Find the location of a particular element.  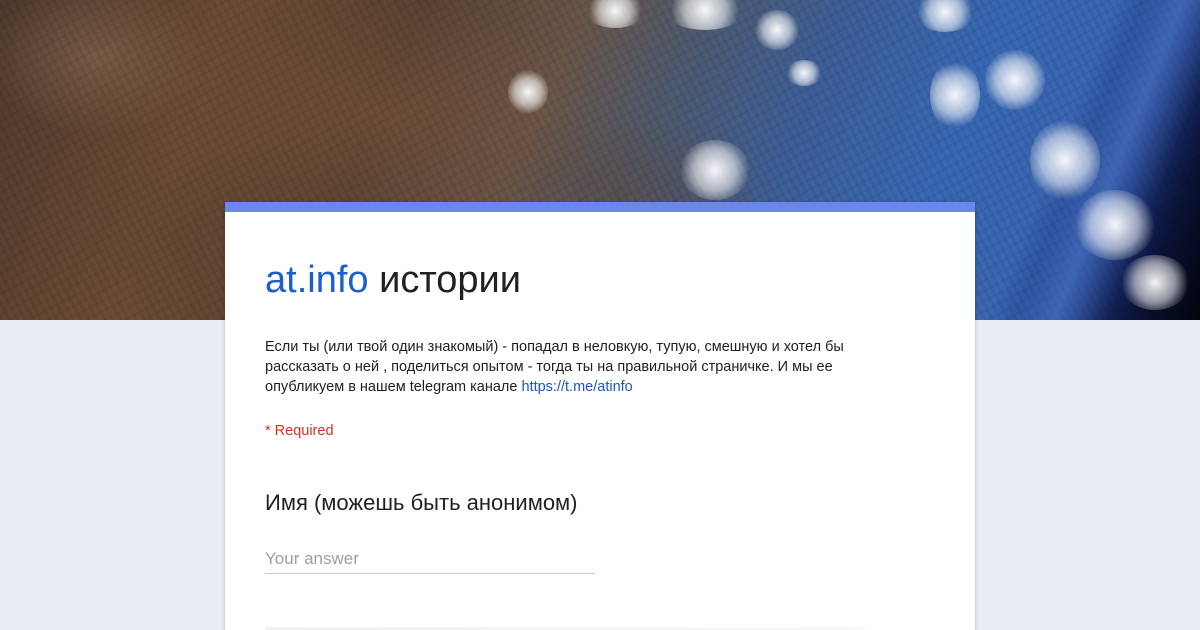

form-title-brand: at.info is located at coordinates (317, 280).